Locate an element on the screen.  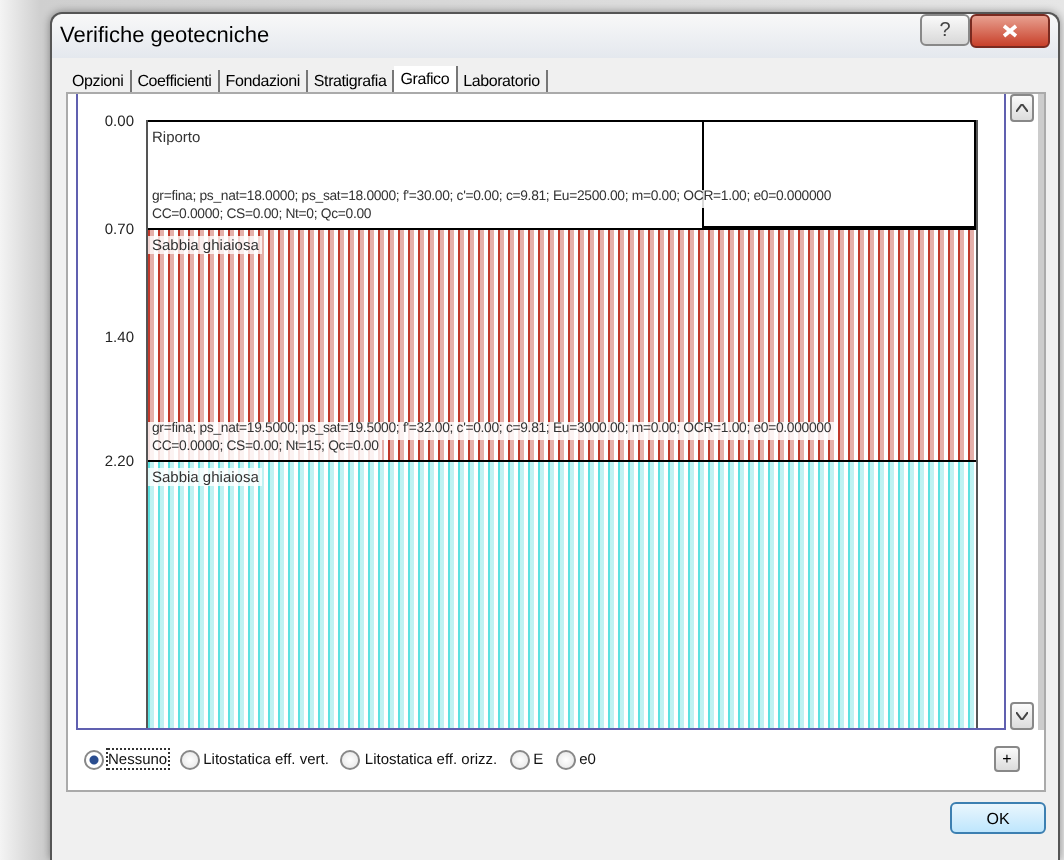
window-title: Verifiche geotecniche is located at coordinates (166, 36).